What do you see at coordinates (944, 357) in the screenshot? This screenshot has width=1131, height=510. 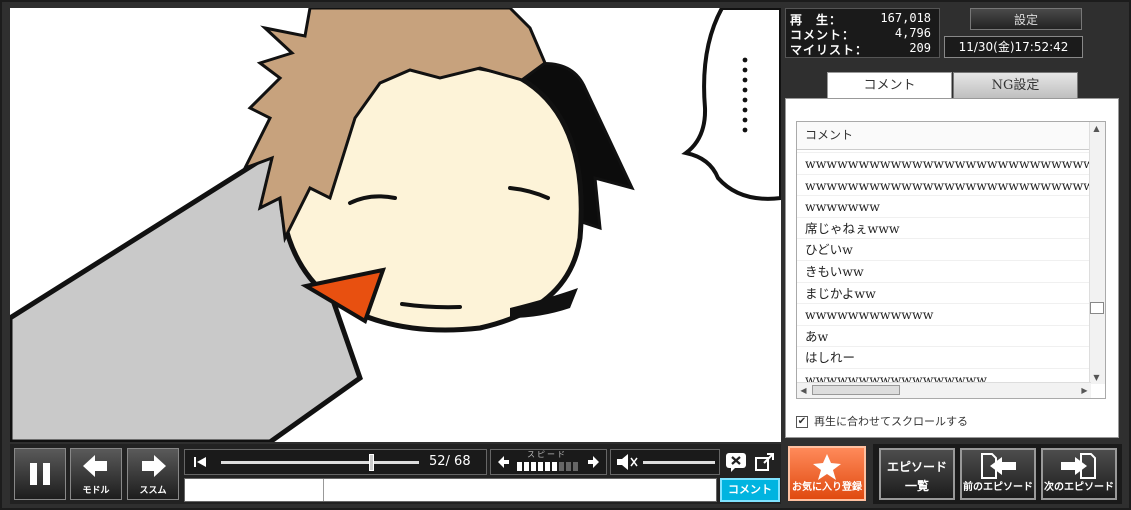 I see `comment-row: はしれー` at bounding box center [944, 357].